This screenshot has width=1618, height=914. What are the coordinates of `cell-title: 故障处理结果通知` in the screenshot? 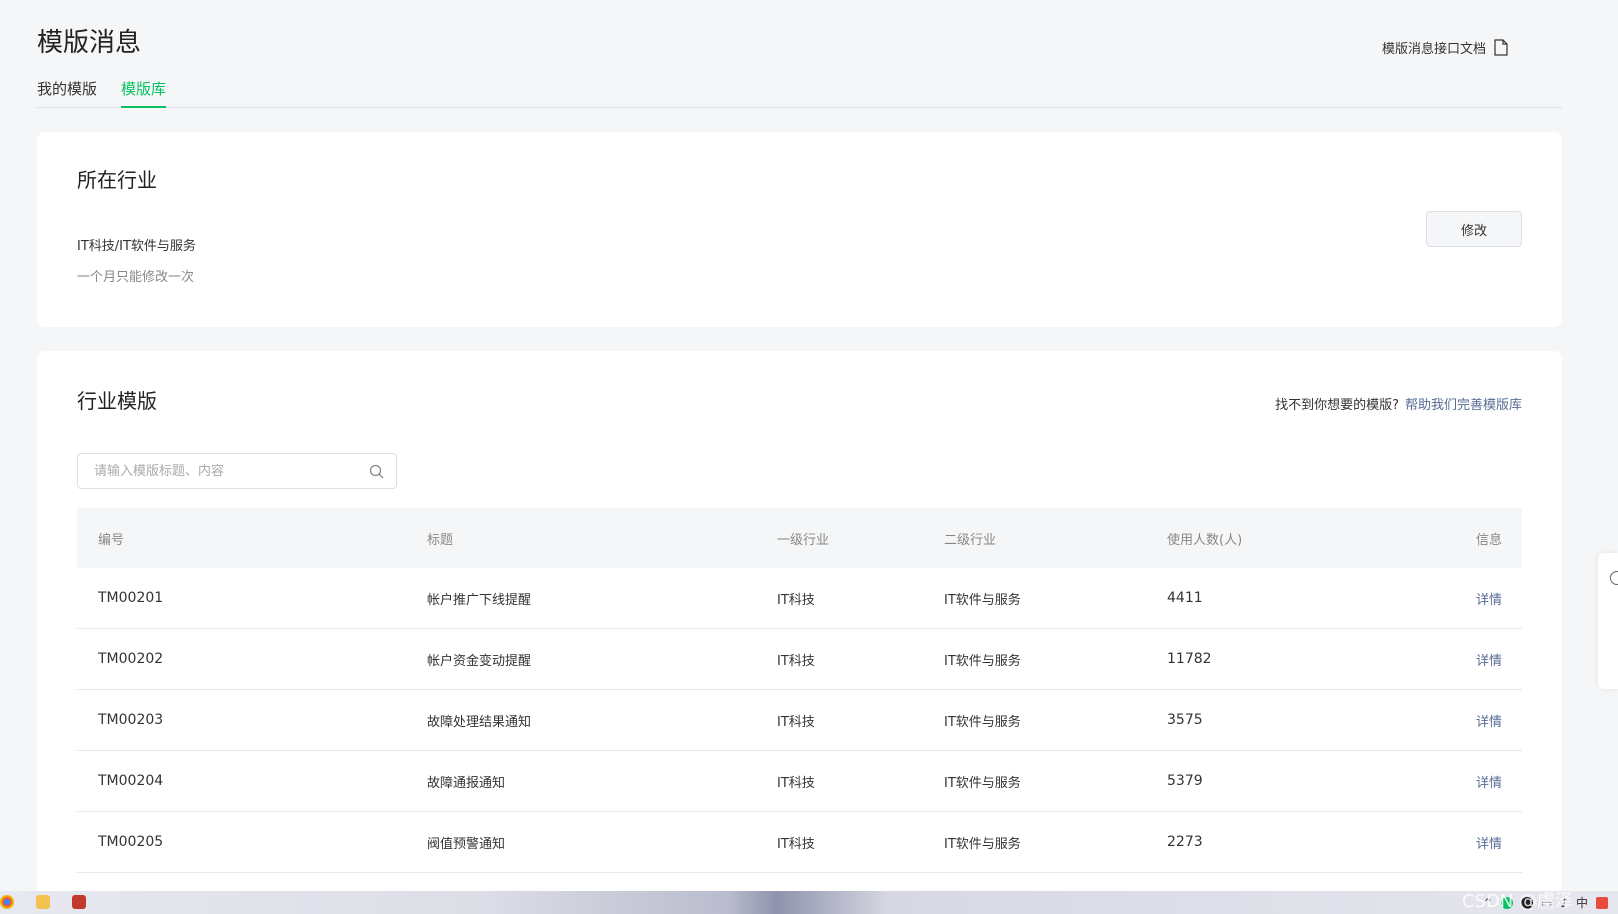 It's located at (479, 722).